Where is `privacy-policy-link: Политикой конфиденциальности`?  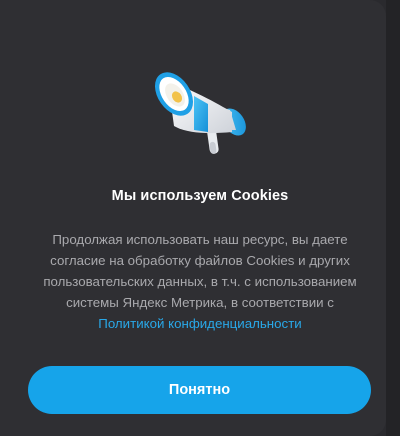 privacy-policy-link: Политикой конфиденциальности is located at coordinates (199, 323).